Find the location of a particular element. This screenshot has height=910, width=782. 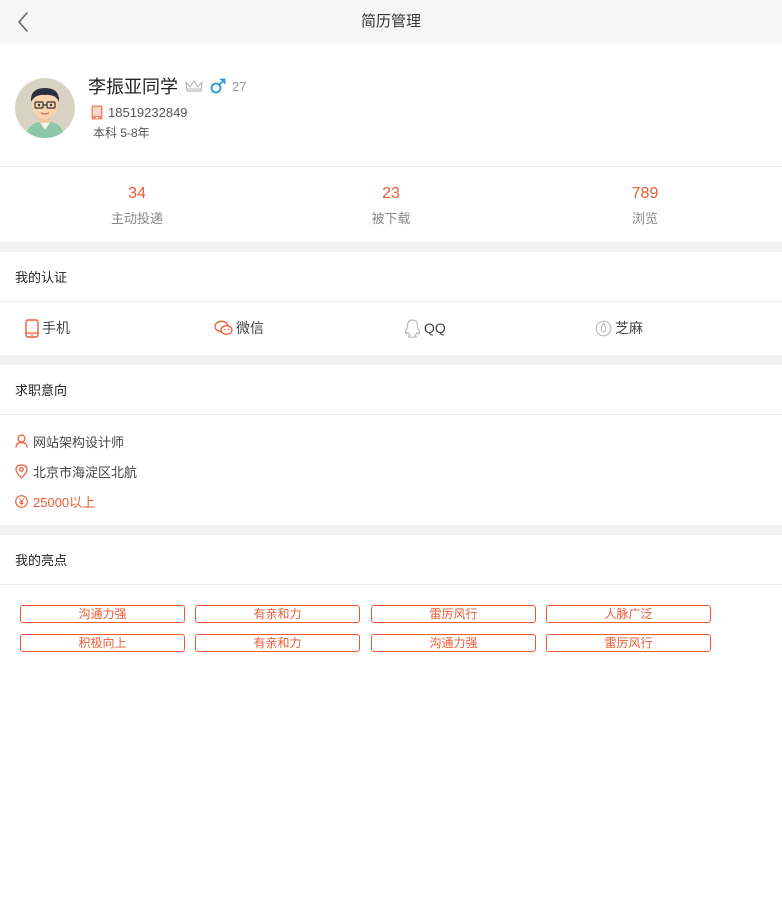

avatar-illustration-icon is located at coordinates (45, 108).